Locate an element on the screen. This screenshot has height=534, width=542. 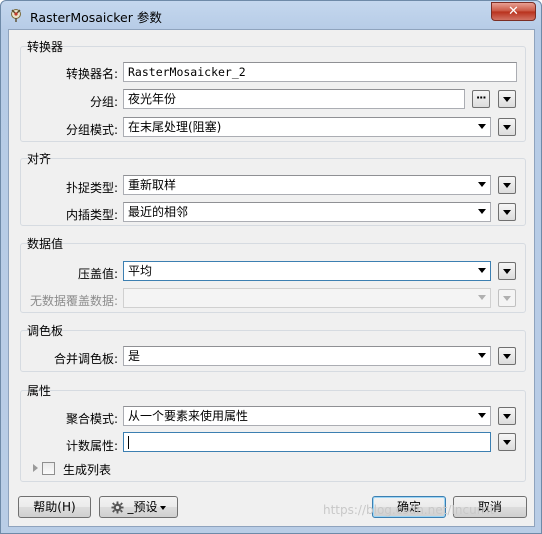
nodata-overlap-menu-button is located at coordinates (507, 298).